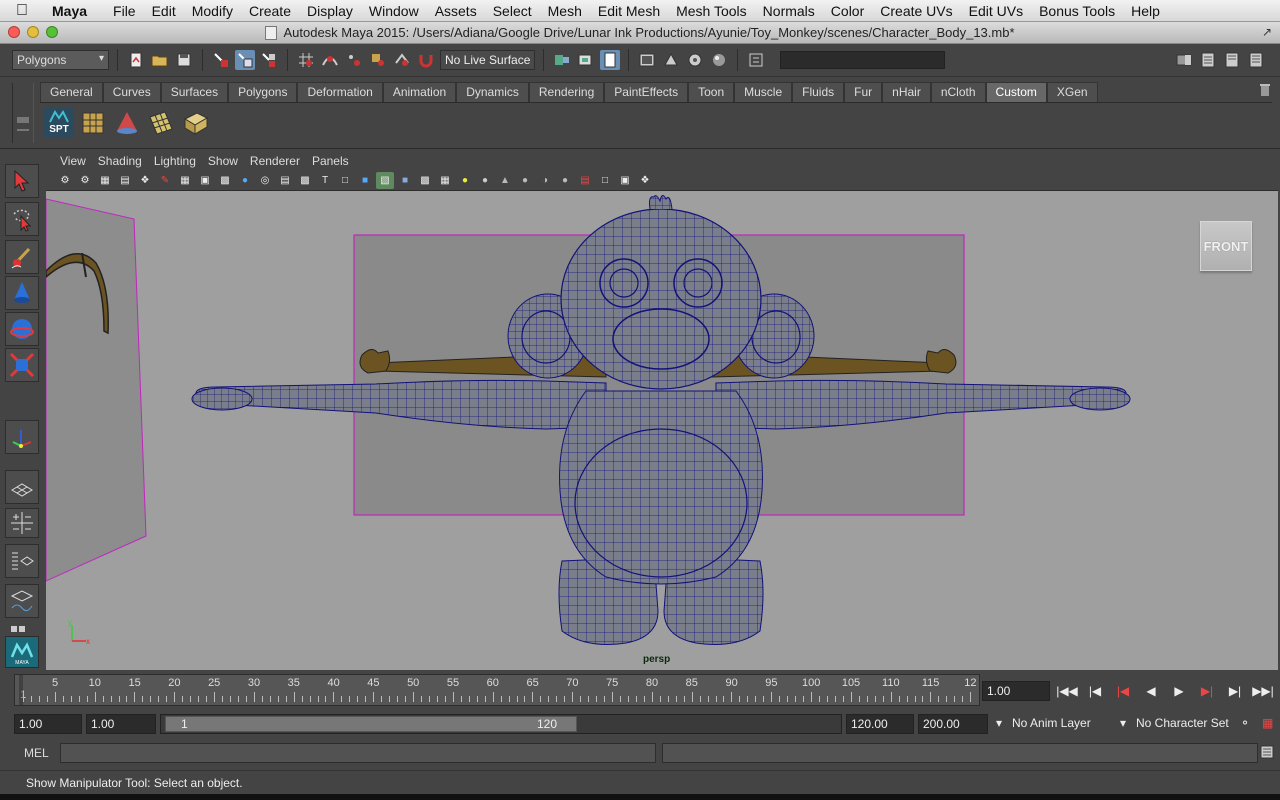 The height and width of the screenshot is (800, 1280). Describe the element at coordinates (48, 724) in the screenshot. I see `start-time-field: 1.00` at that location.